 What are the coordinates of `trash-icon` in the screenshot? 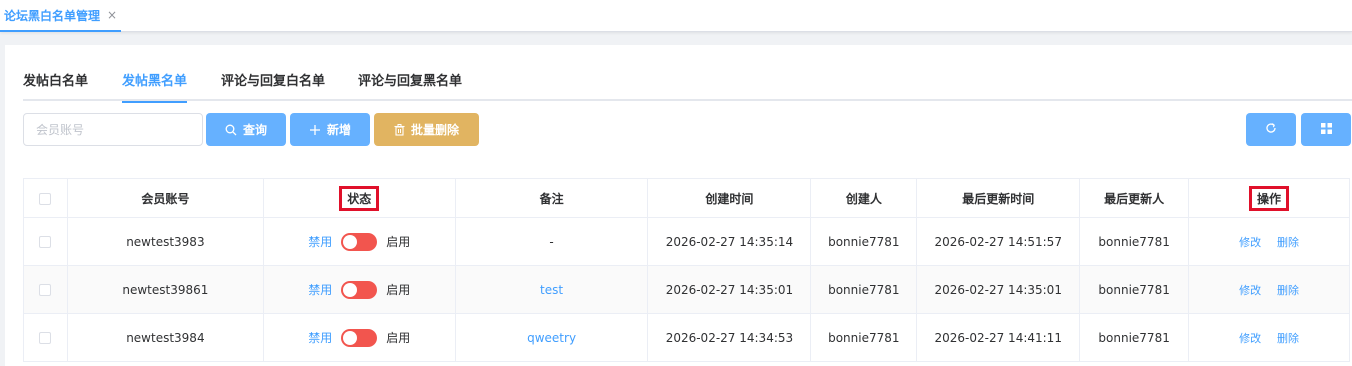 It's located at (399, 129).